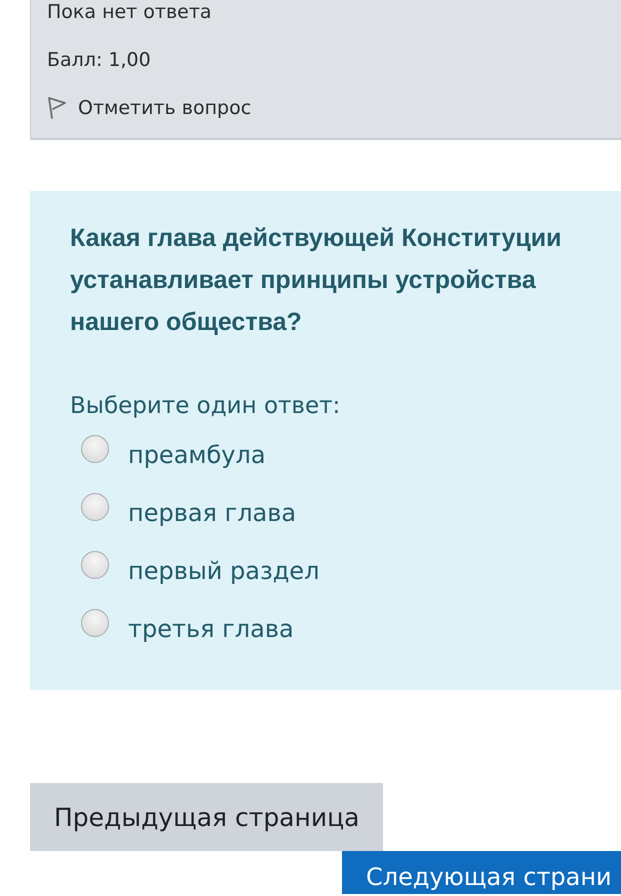  Describe the element at coordinates (99, 60) in the screenshot. I see `mark-text: Балл: 1,00` at that location.